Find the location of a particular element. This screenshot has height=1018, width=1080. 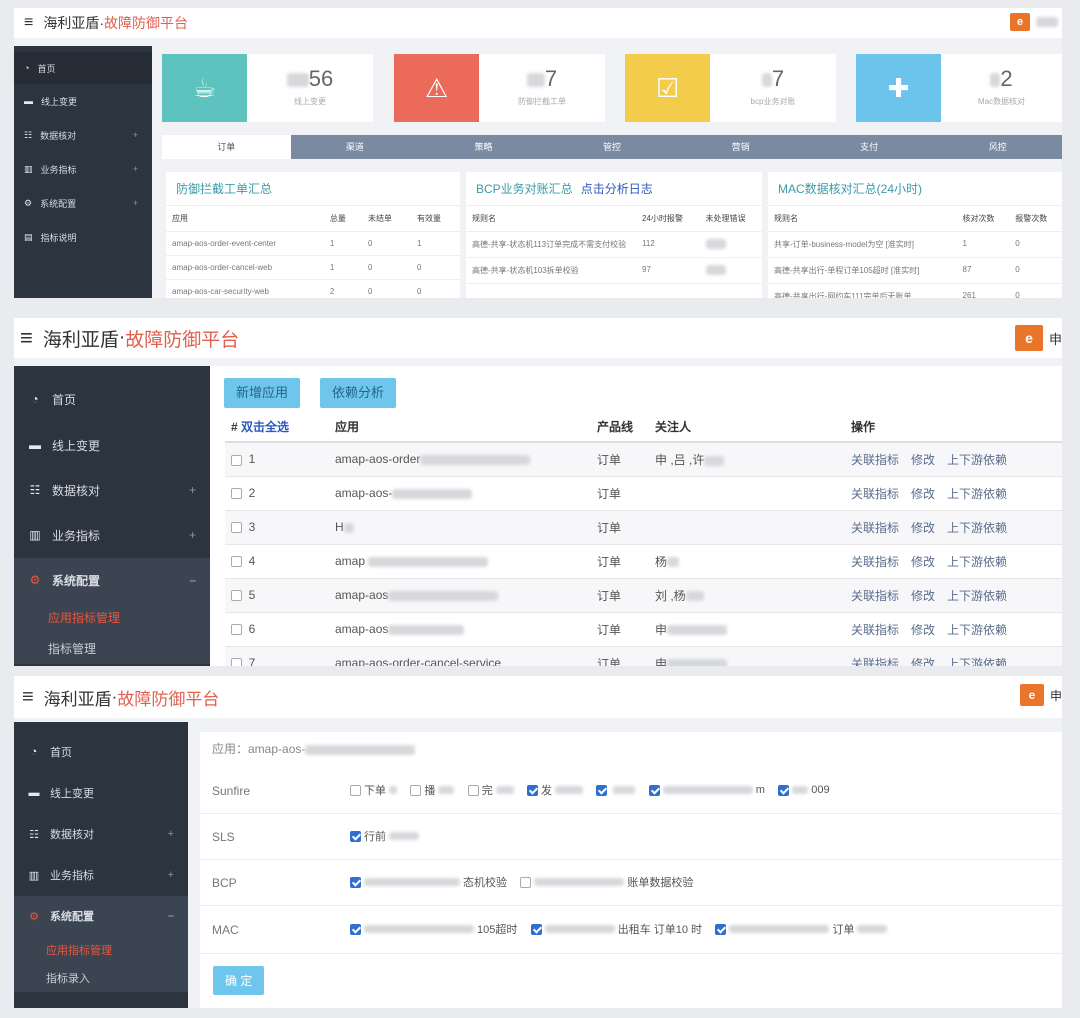

tab-channel: 渠道 is located at coordinates (355, 147).